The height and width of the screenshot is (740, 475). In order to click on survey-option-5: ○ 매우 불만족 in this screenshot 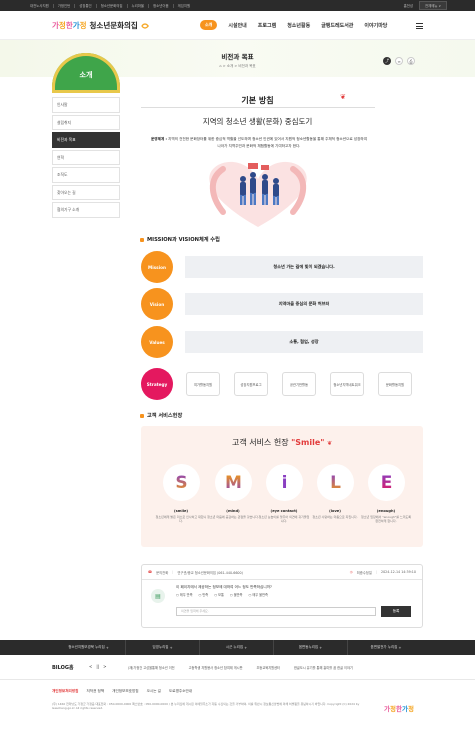, I will do `click(258, 594)`.